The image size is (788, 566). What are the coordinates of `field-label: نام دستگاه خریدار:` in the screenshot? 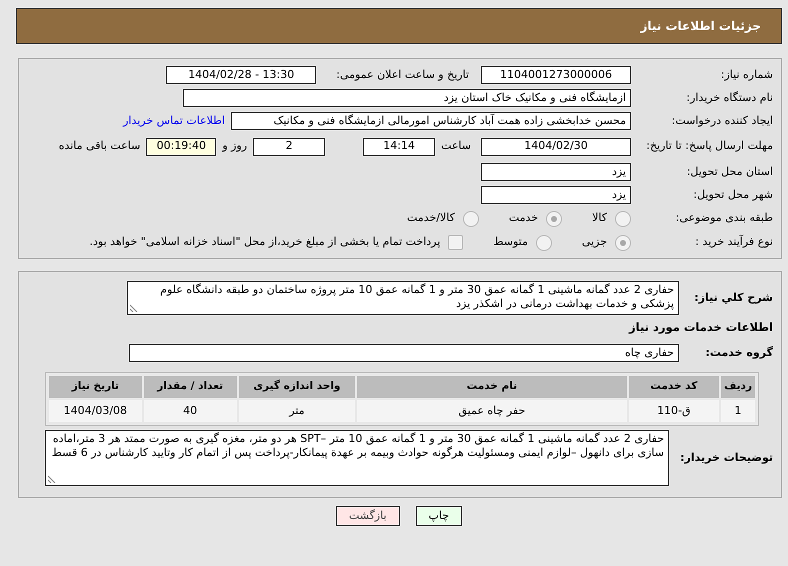 It's located at (729, 98).